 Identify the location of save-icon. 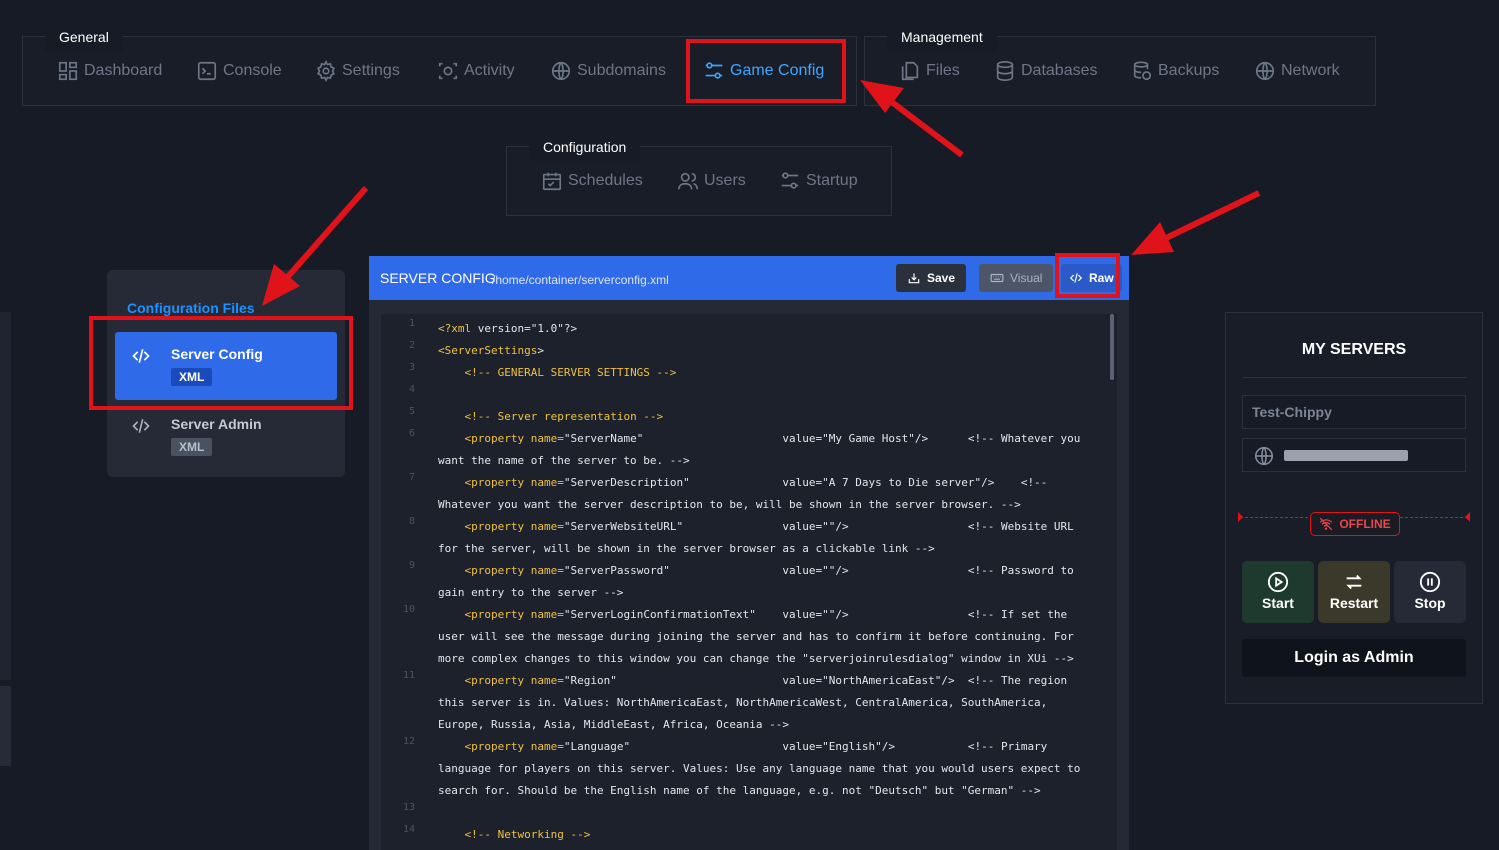
(914, 278).